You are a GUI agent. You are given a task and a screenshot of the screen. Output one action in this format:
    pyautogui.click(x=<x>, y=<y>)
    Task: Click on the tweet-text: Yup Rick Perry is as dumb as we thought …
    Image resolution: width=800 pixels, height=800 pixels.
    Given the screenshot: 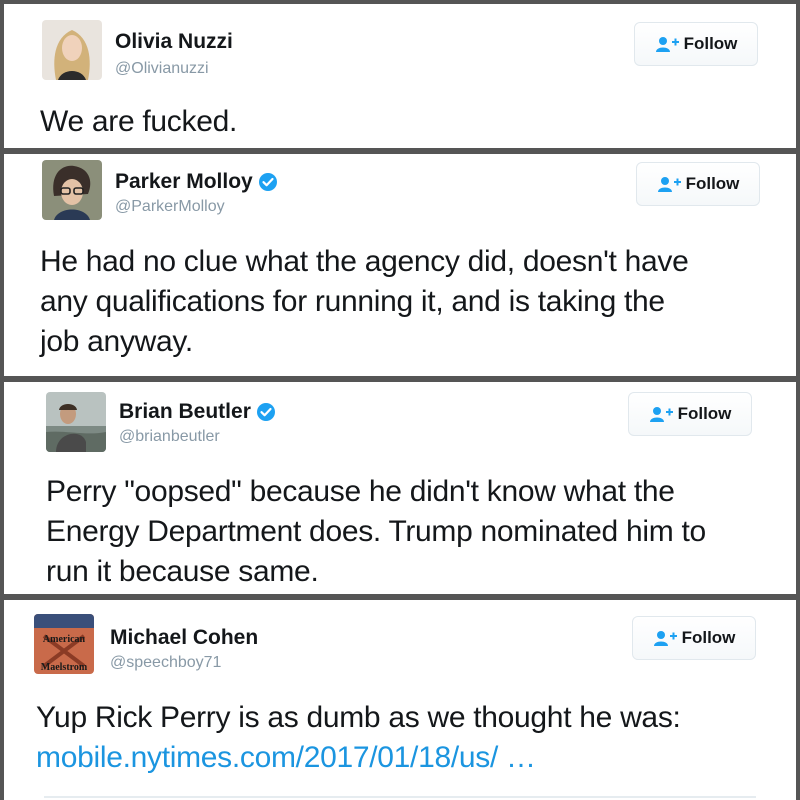 What is the action you would take?
    pyautogui.click(x=358, y=738)
    